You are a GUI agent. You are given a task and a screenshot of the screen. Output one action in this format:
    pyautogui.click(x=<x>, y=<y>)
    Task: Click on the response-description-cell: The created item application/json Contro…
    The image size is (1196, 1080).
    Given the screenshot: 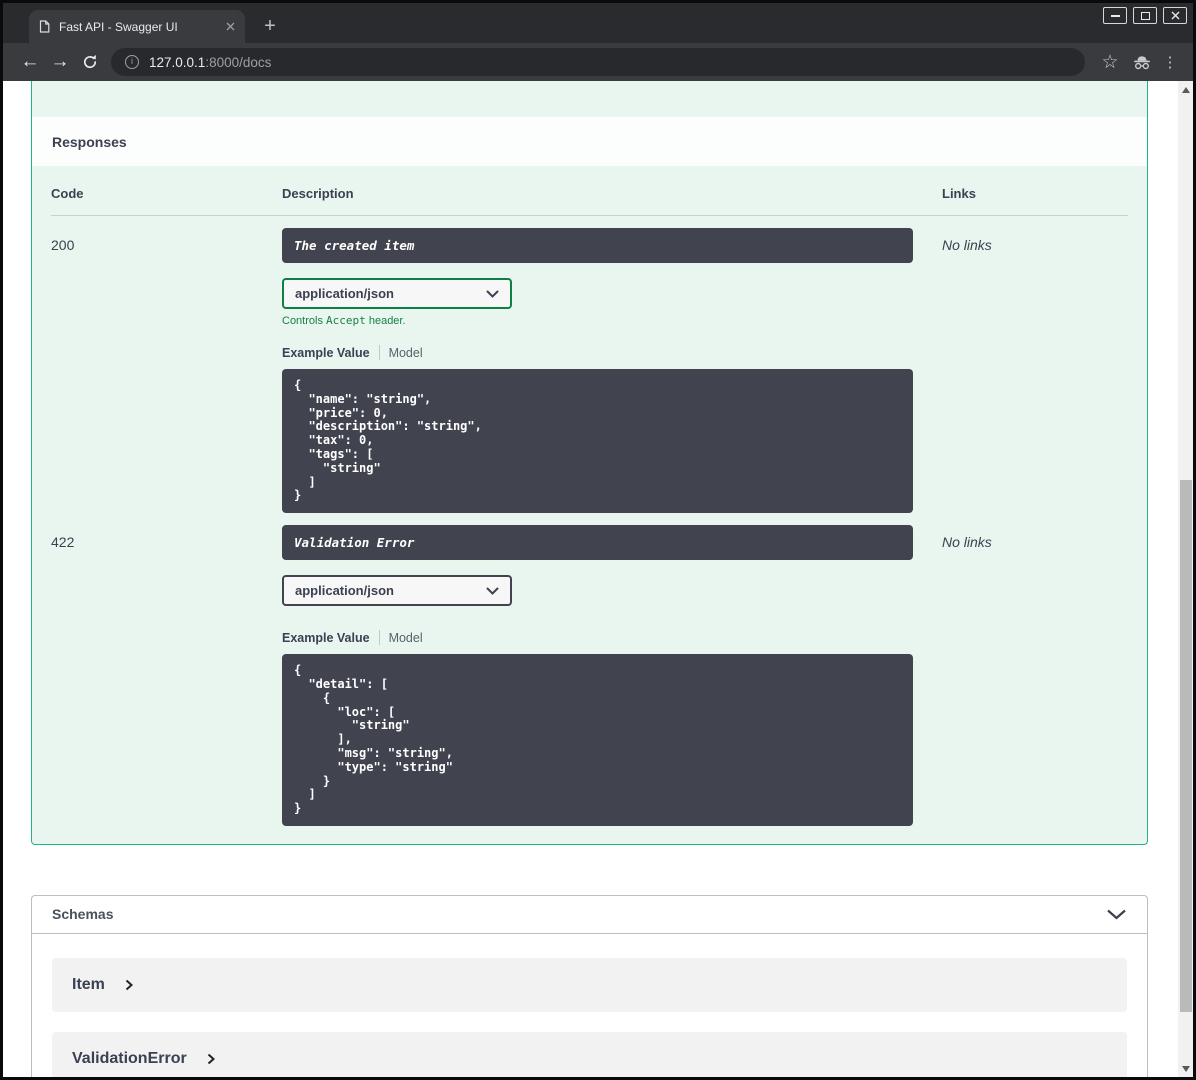 What is the action you would take?
    pyautogui.click(x=612, y=371)
    